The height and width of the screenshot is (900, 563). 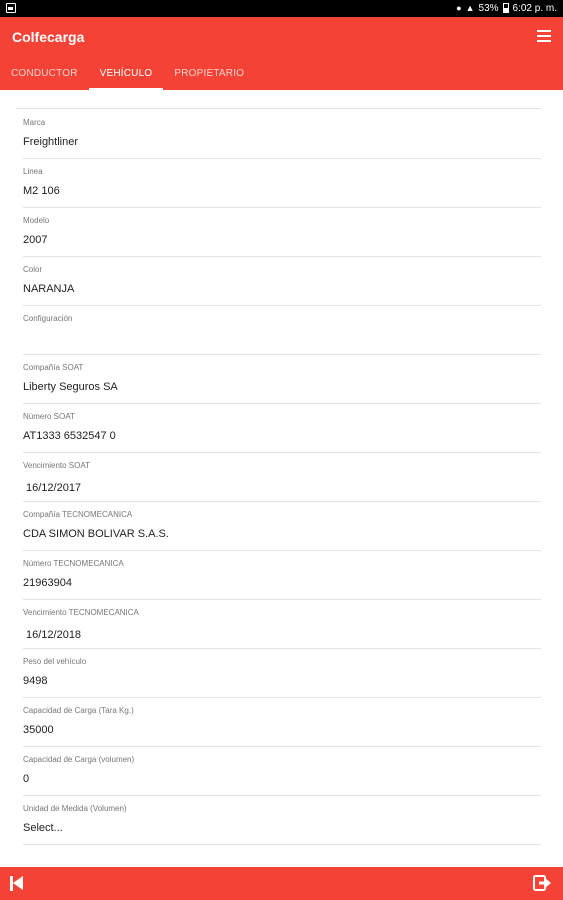 I want to click on tab-vehiculo: VEHÍCULO, so click(x=126, y=73).